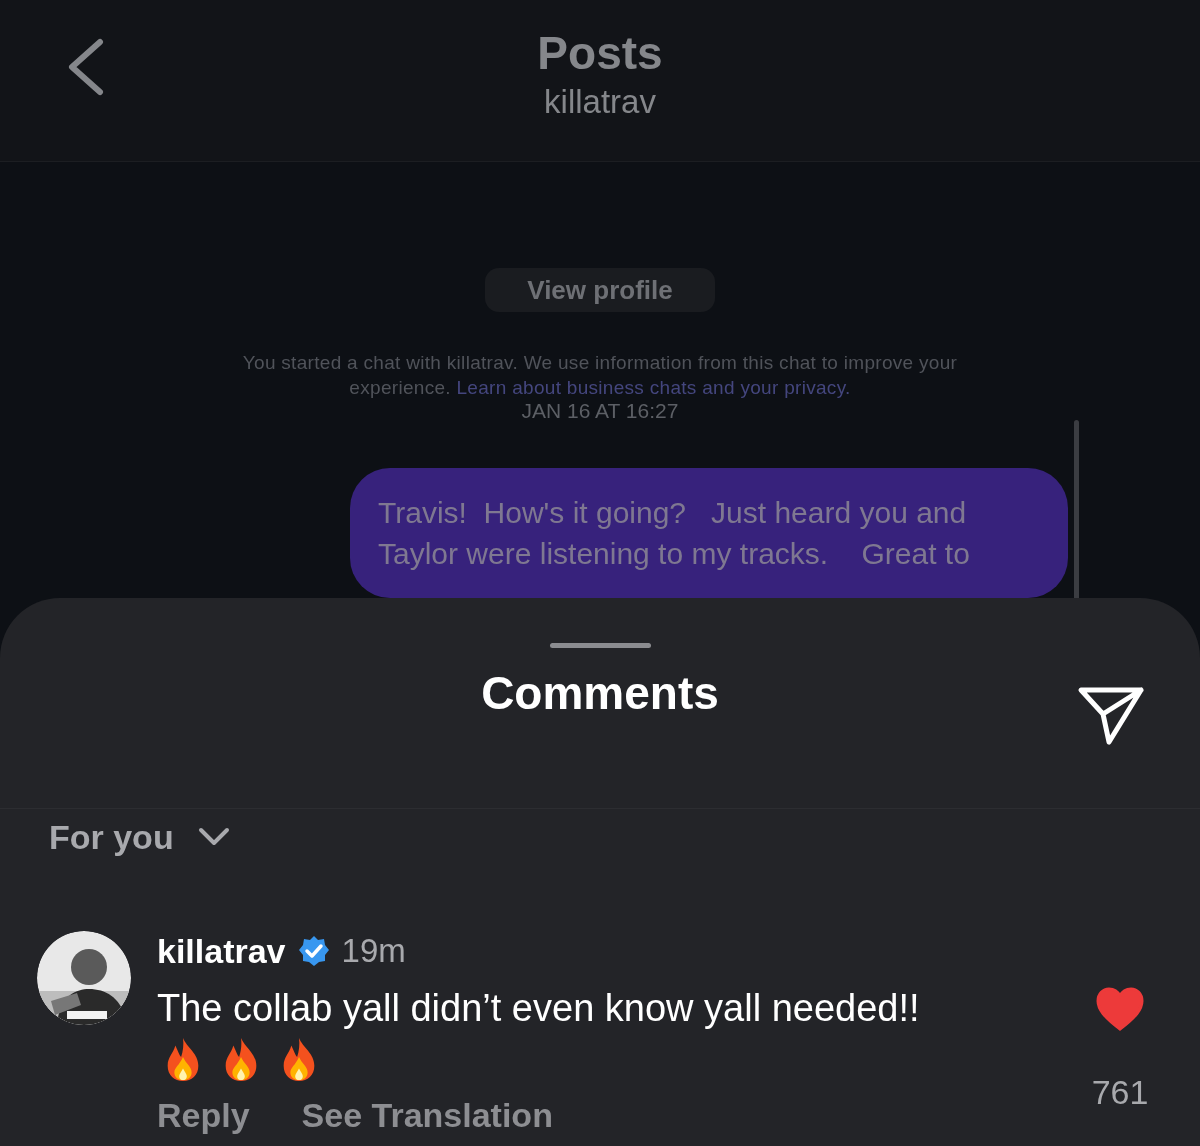  Describe the element at coordinates (1120, 1009) in the screenshot. I see `heart-icon` at that location.